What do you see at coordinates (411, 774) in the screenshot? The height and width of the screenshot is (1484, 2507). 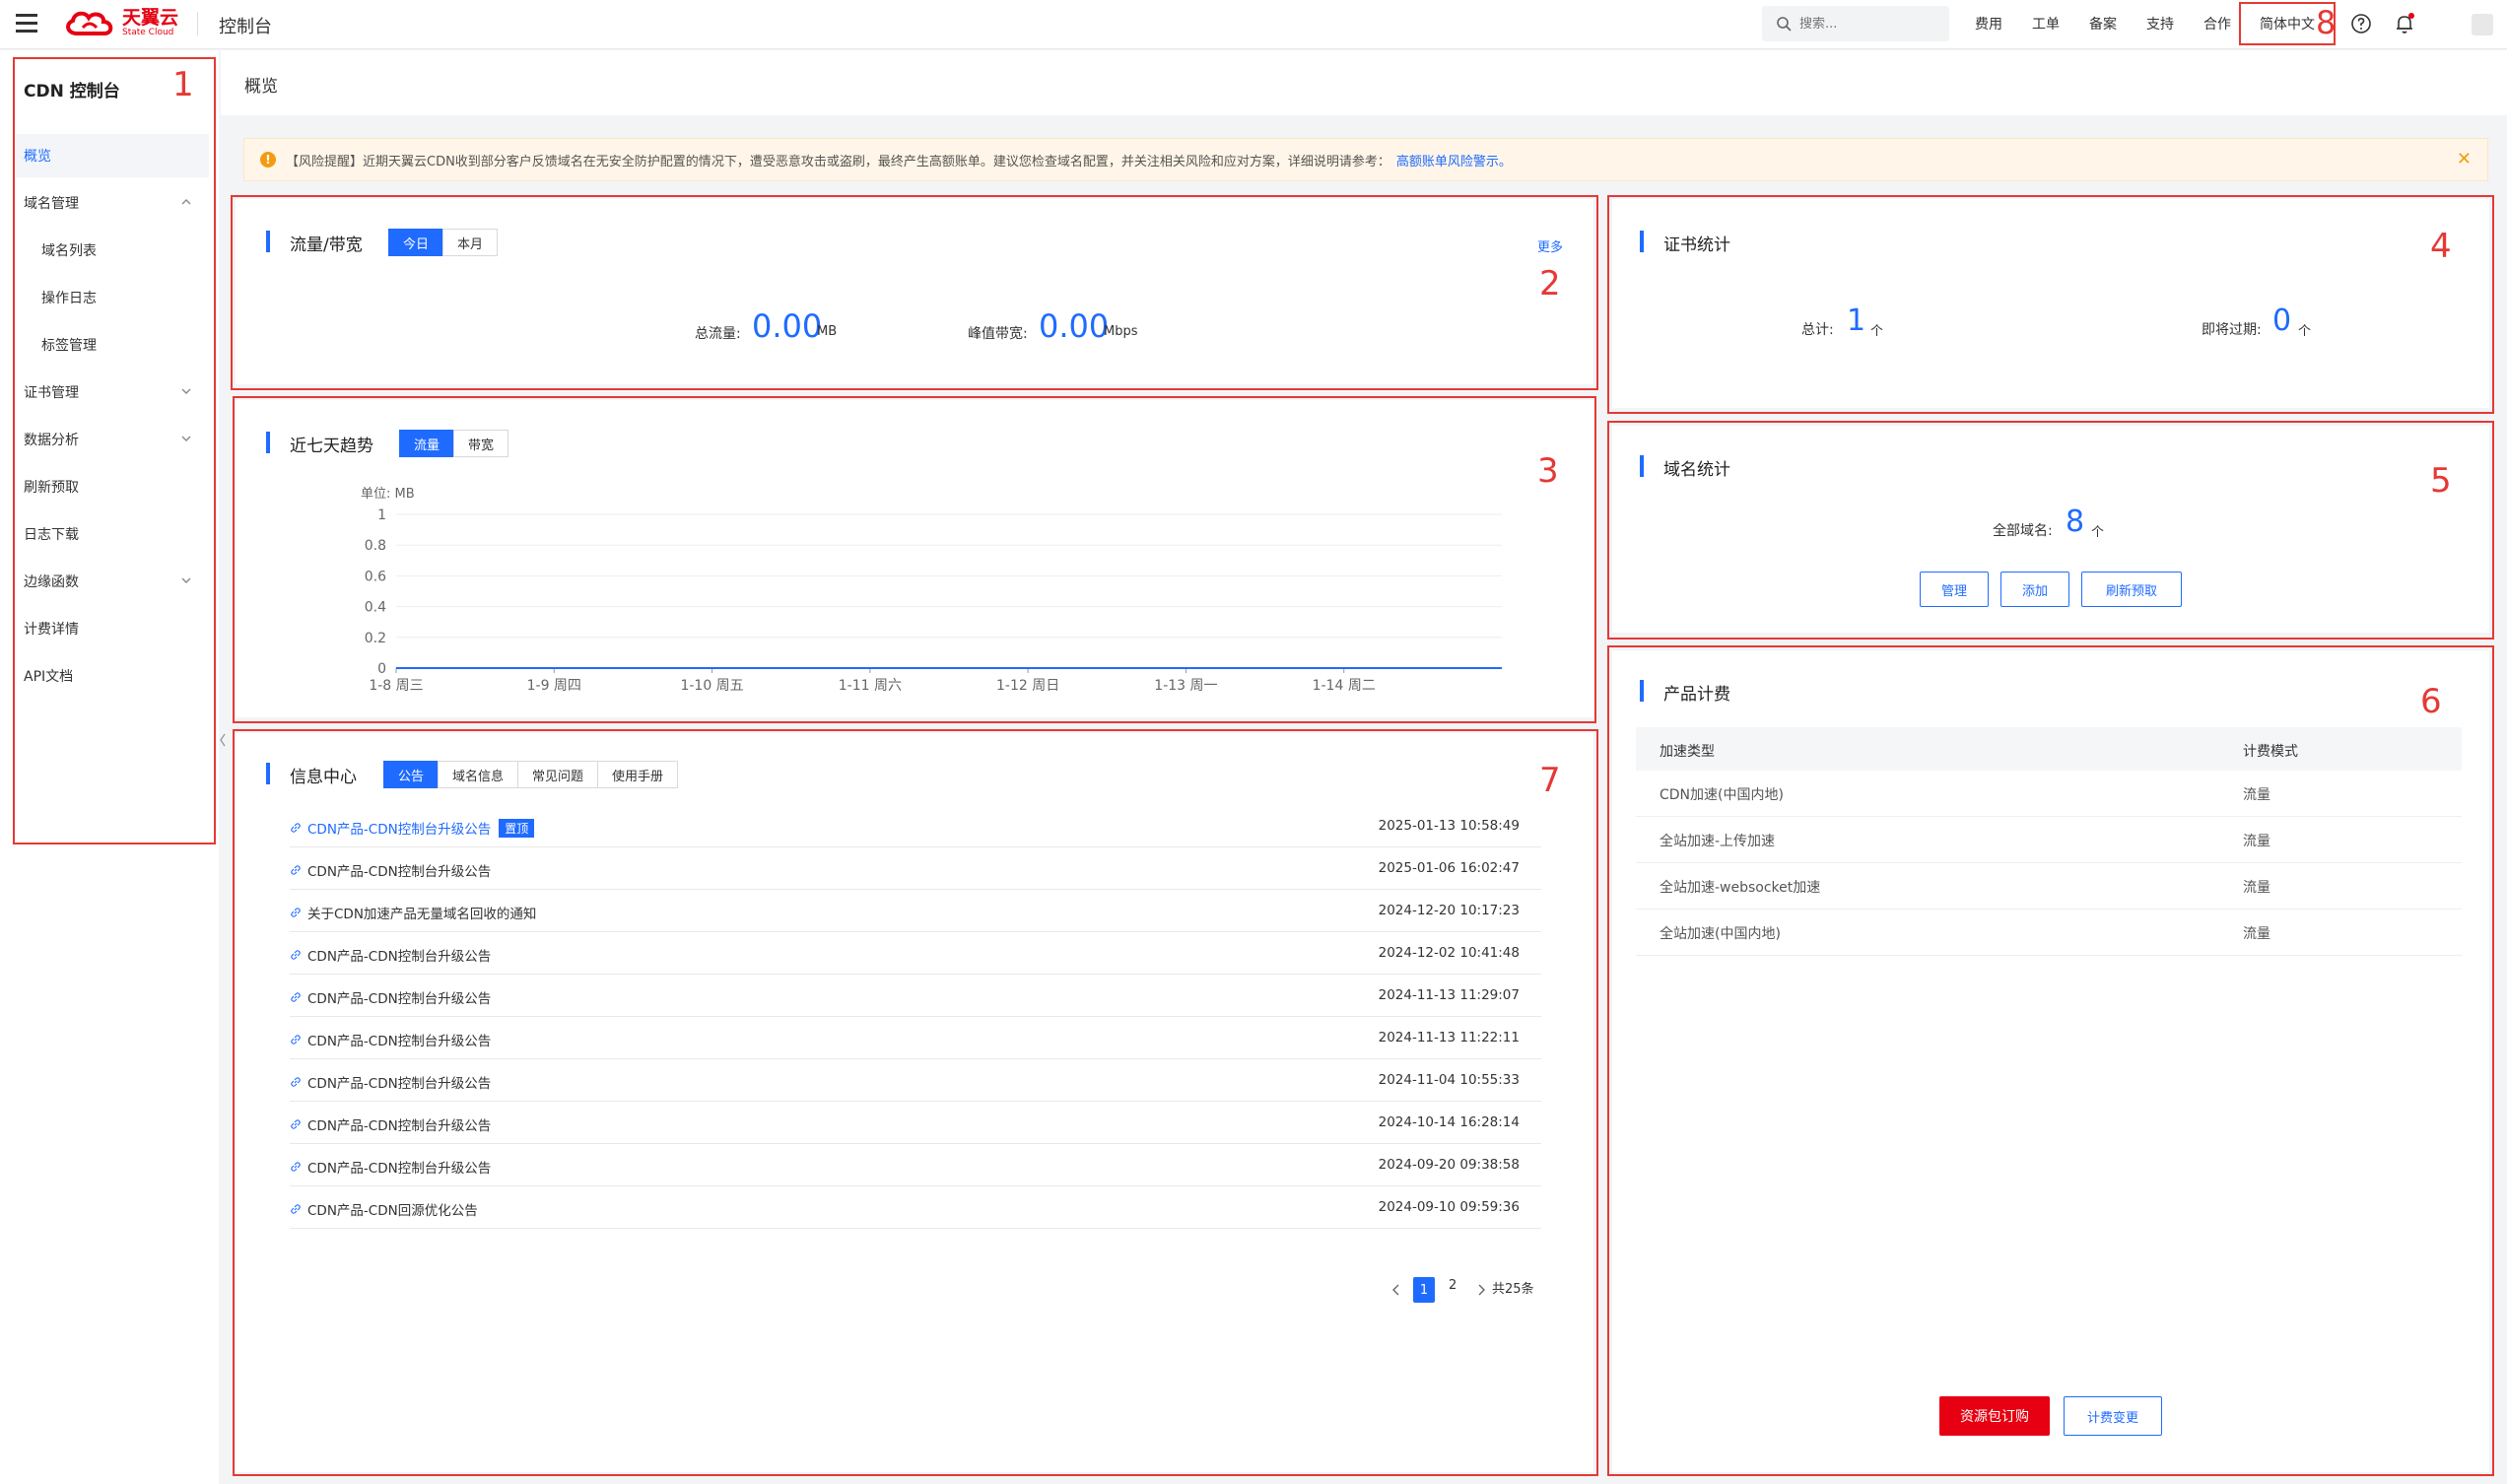 I see `tab-announcements: 公告` at bounding box center [411, 774].